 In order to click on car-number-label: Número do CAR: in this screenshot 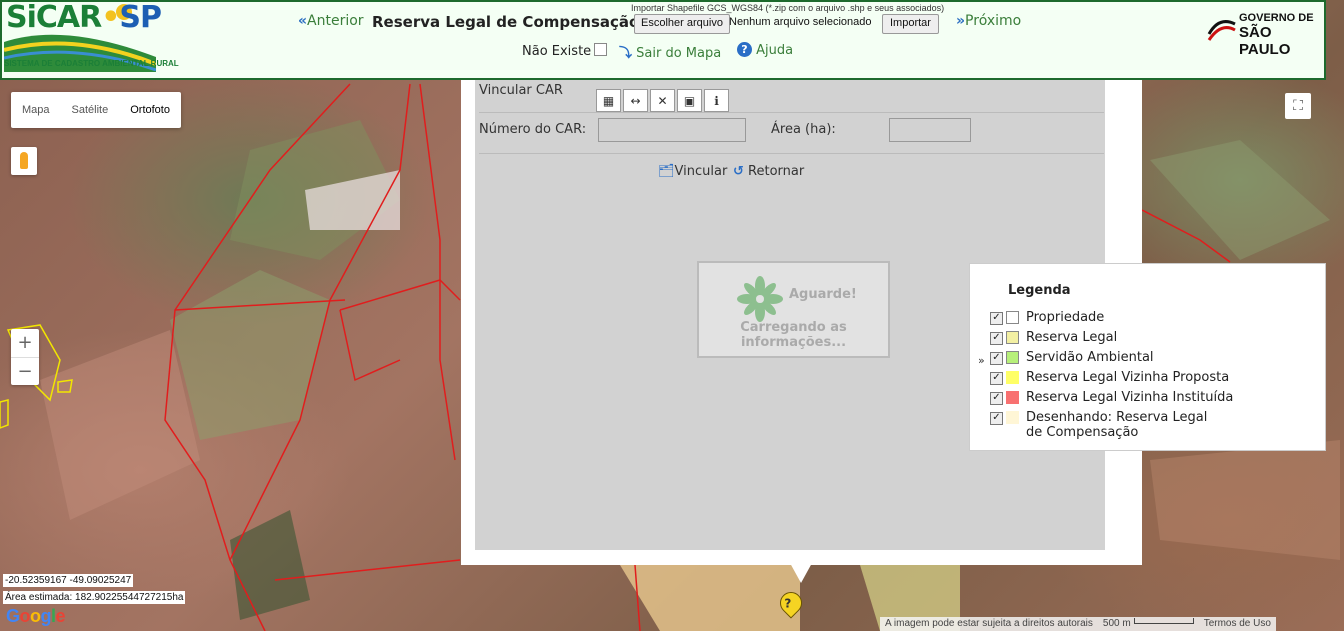, I will do `click(533, 129)`.